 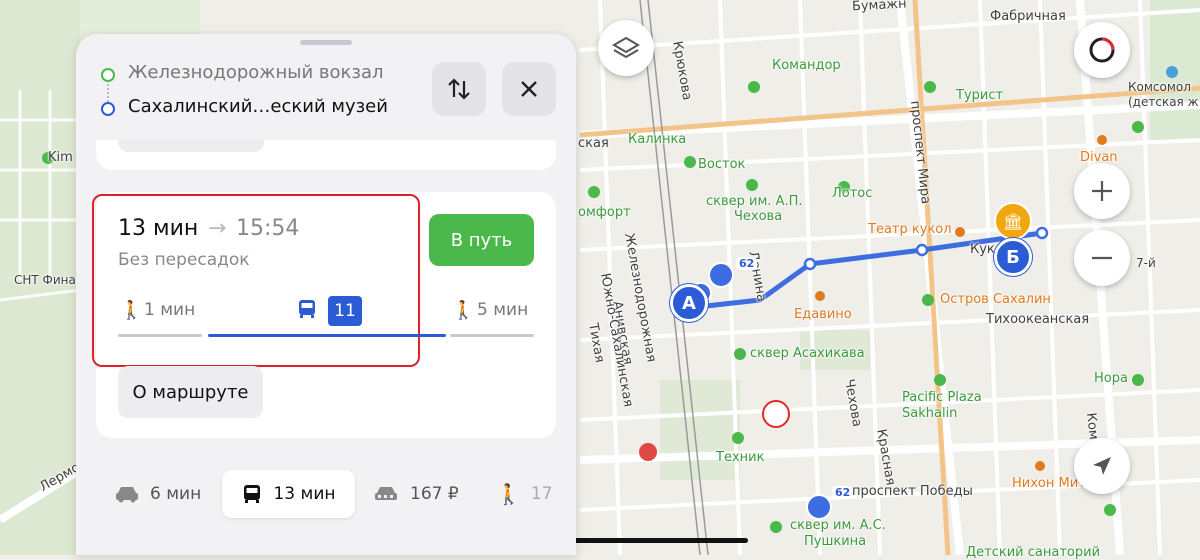 What do you see at coordinates (258, 106) in the screenshot?
I see `destination-field: Сахалинский…еский музей` at bounding box center [258, 106].